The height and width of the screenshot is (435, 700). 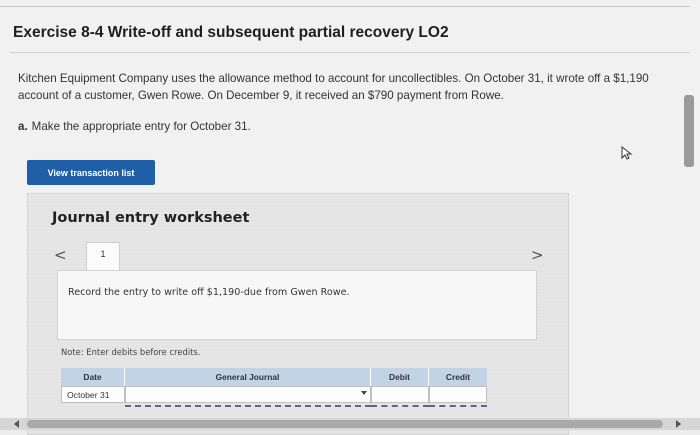 I want to click on top-divider, so click(x=345, y=6).